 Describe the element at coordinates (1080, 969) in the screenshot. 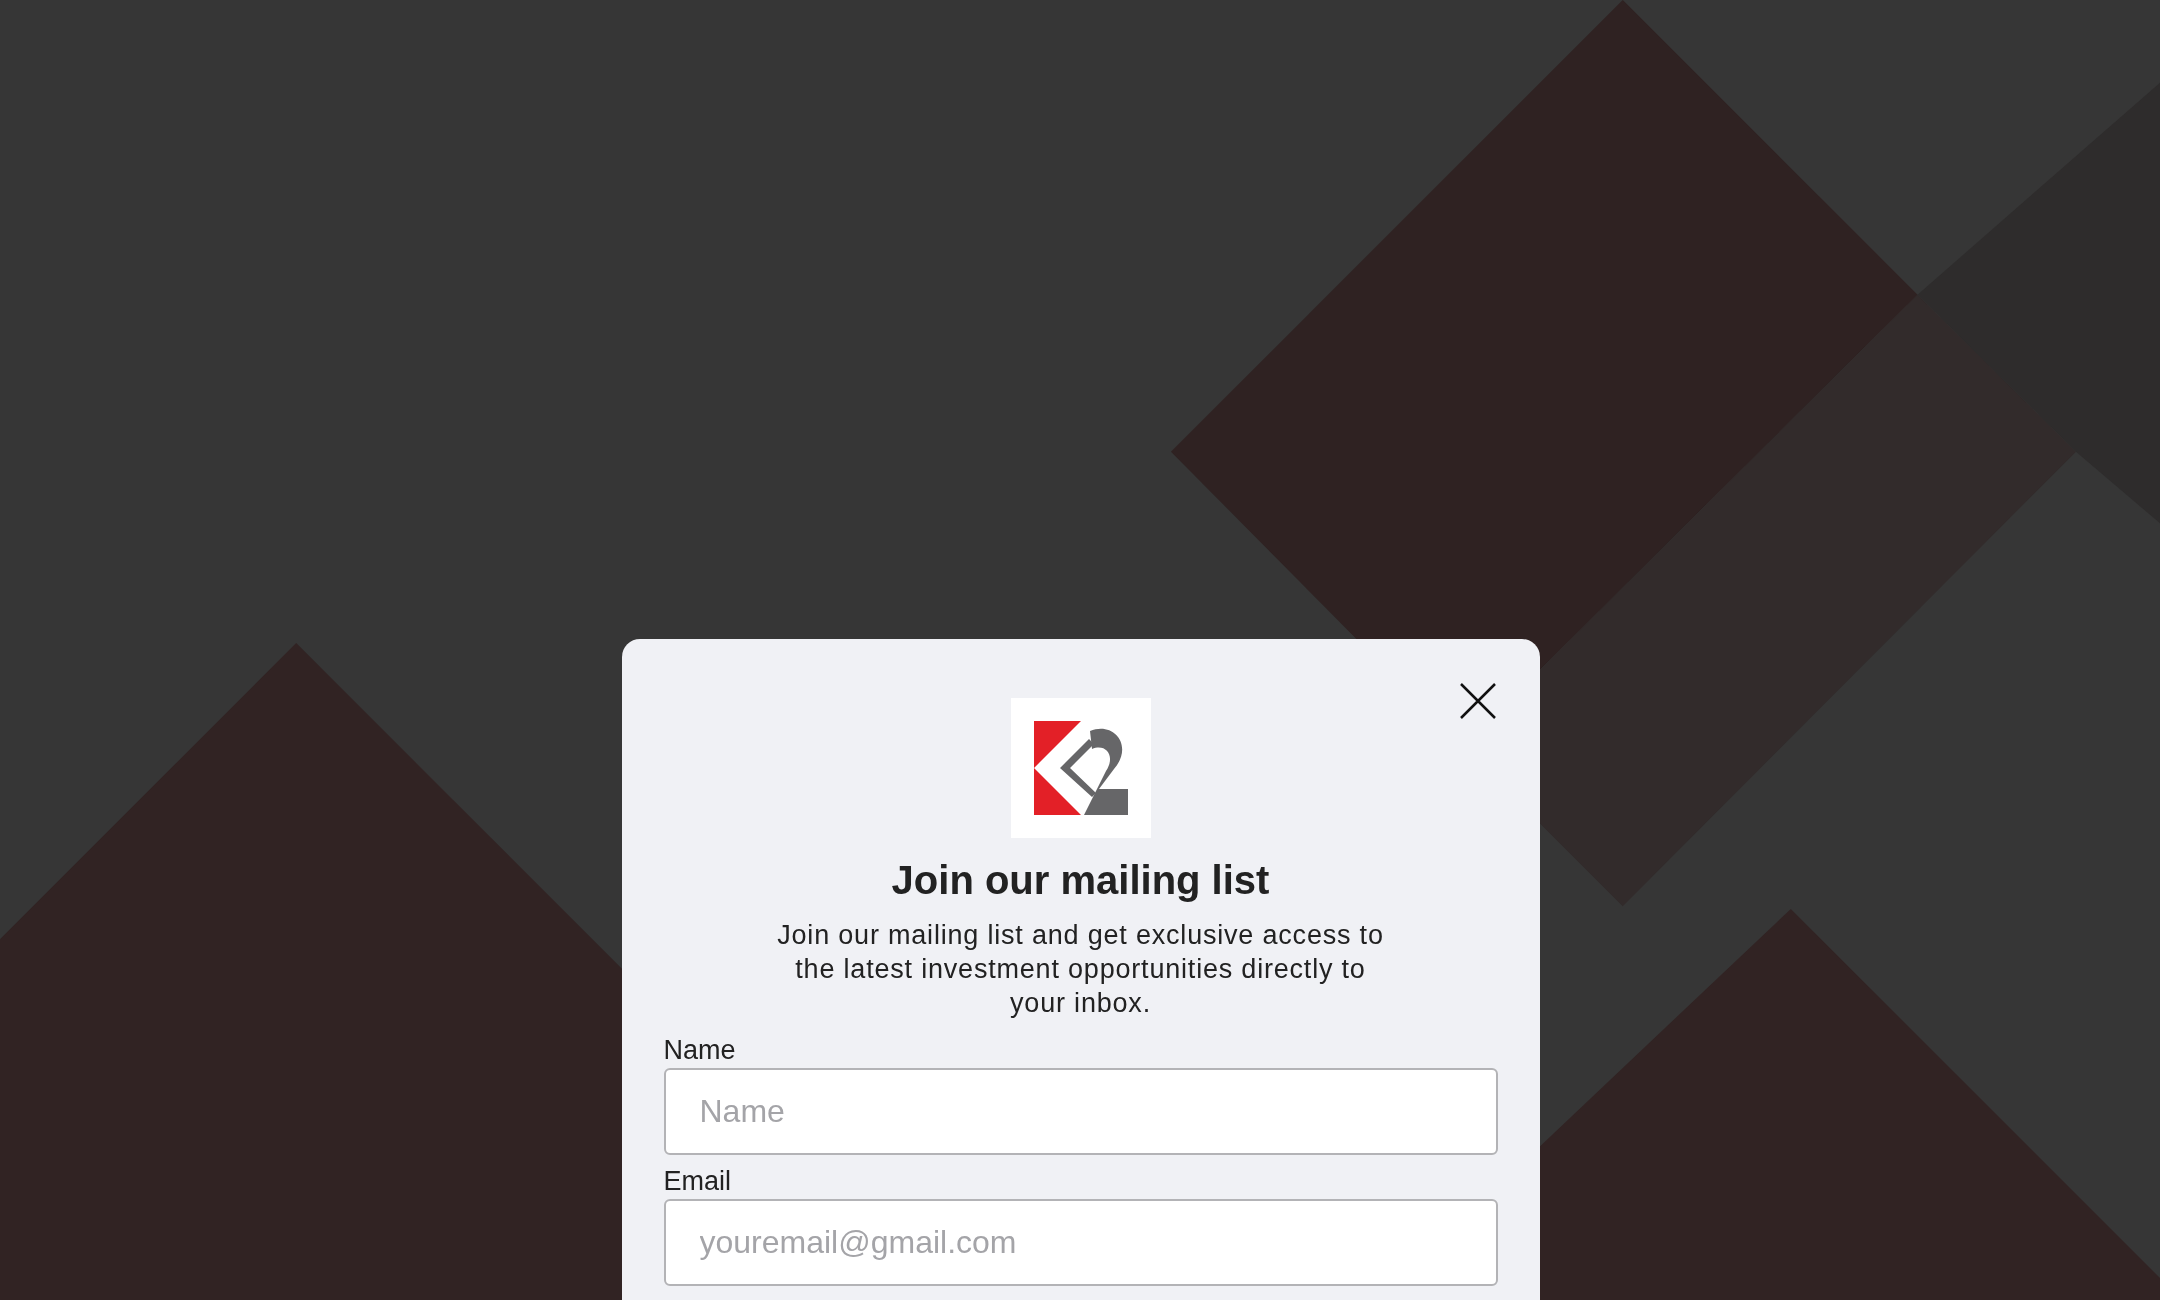

I see `dialog-description: Join our mailing list and get exclusive access to the latest investment opportunities directly to your inbox.` at that location.